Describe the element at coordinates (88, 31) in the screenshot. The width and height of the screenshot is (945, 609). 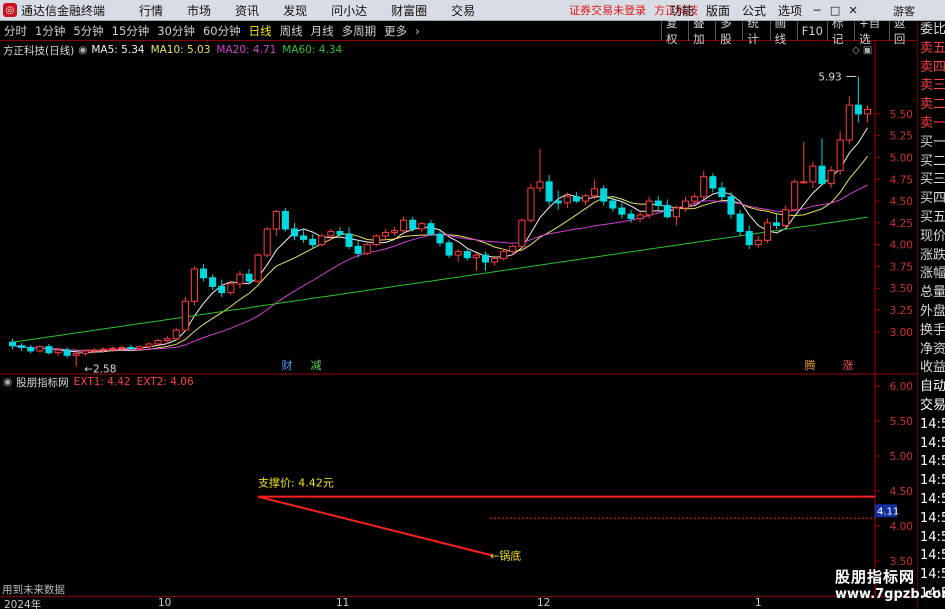
I see `period-5min: 5分钟` at that location.